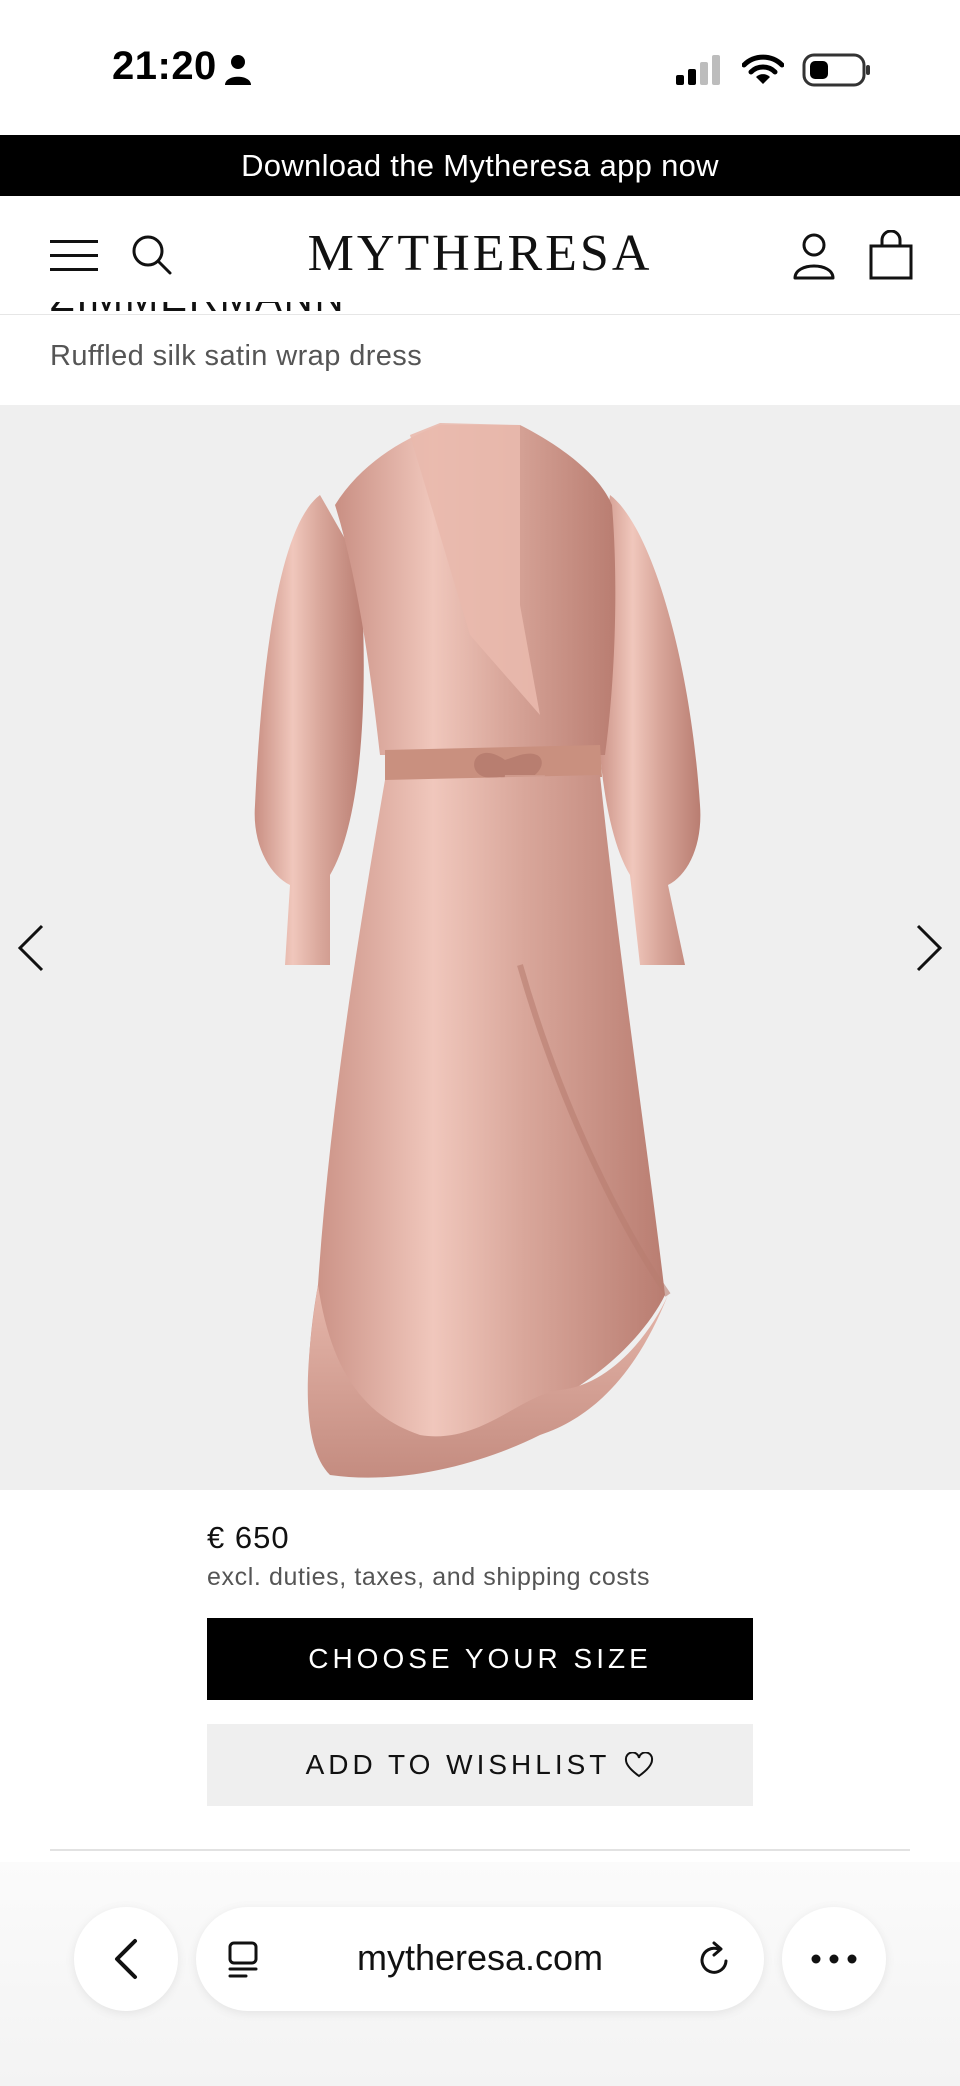  What do you see at coordinates (698, 70) in the screenshot?
I see `cellular-signal-icon` at bounding box center [698, 70].